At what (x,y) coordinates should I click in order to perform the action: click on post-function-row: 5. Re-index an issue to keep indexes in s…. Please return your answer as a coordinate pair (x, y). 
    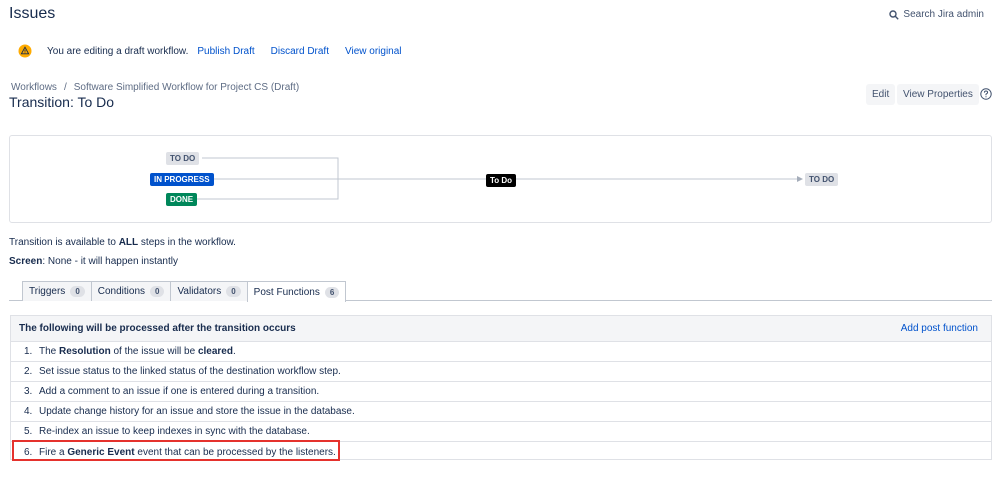
    Looking at the image, I should click on (501, 432).